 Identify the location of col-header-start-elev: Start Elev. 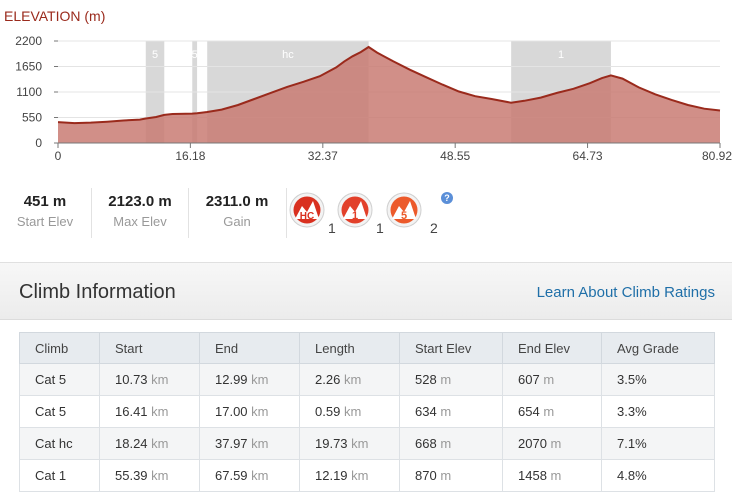
(451, 348).